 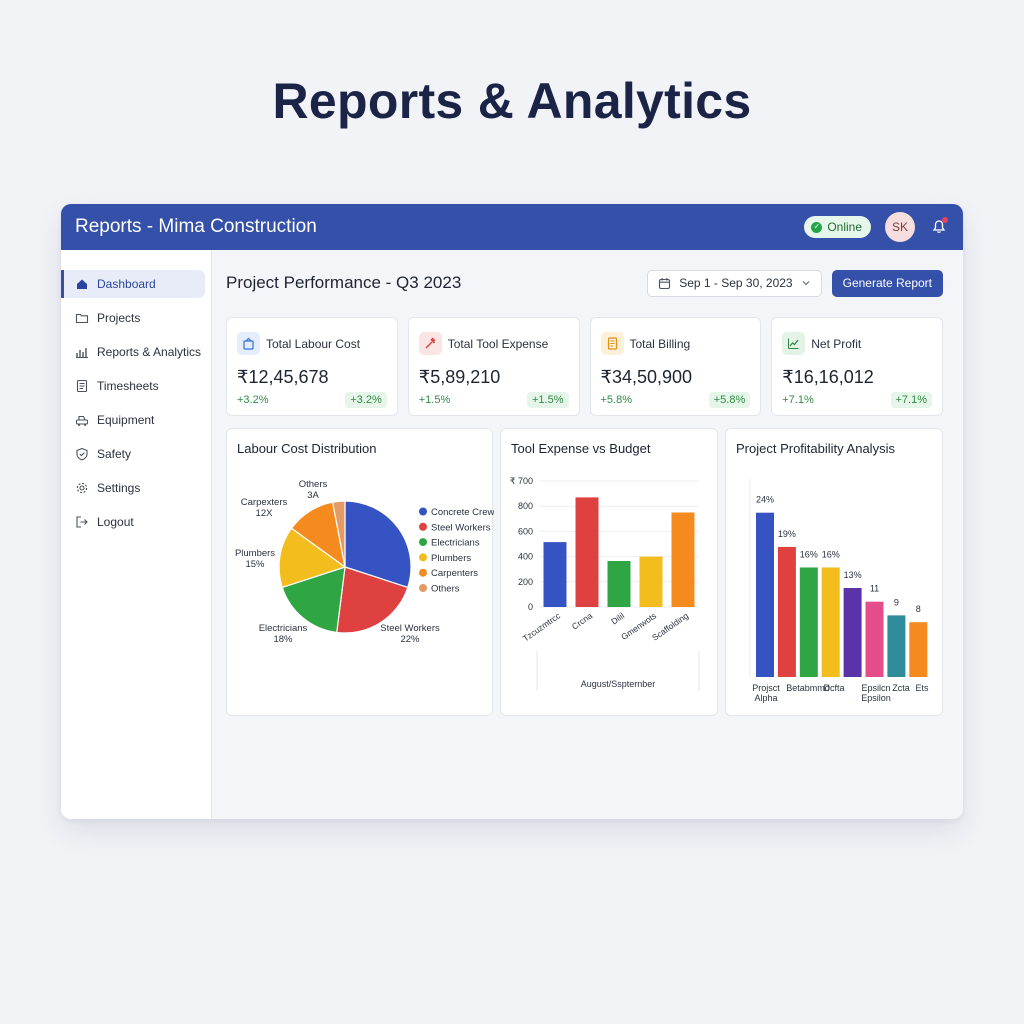 I want to click on kpi-card: Total Labour Cost ₹12,45,678 +3.2% +3.2%, so click(x=312, y=366).